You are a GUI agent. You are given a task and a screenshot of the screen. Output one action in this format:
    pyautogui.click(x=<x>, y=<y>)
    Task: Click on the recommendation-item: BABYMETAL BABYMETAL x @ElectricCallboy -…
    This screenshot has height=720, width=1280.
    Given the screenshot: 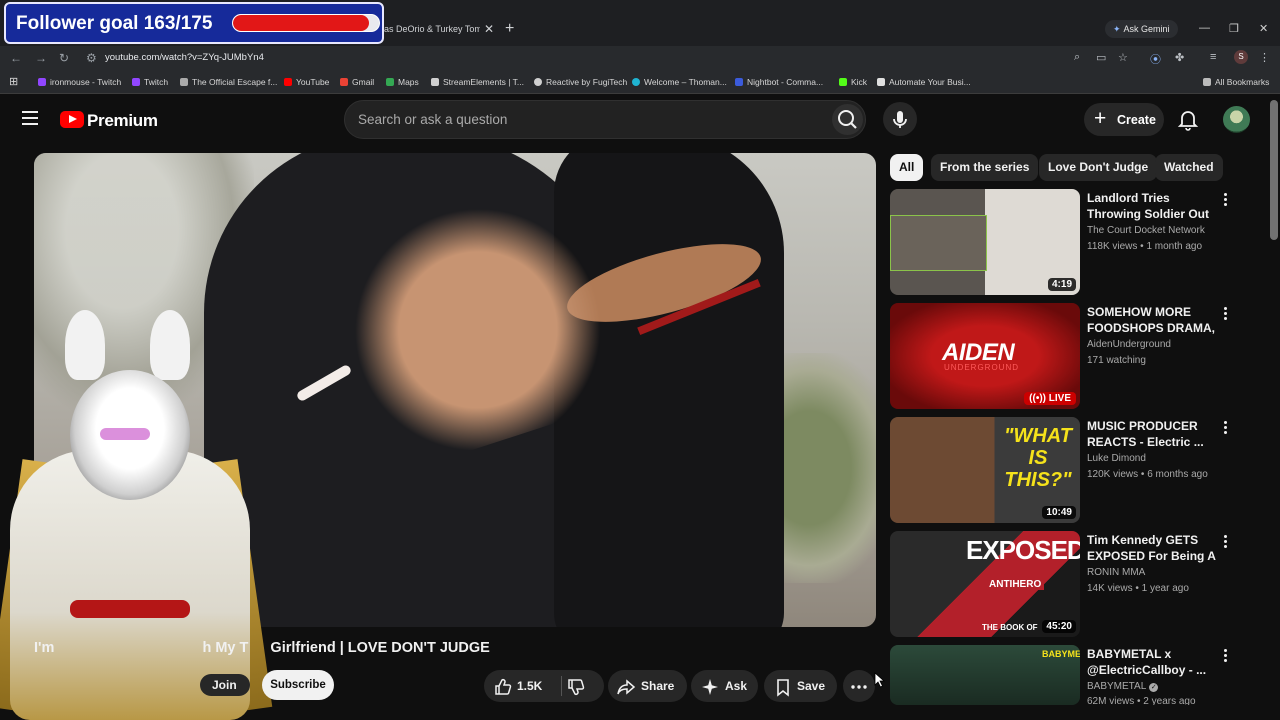 What is the action you would take?
    pyautogui.click(x=1080, y=675)
    